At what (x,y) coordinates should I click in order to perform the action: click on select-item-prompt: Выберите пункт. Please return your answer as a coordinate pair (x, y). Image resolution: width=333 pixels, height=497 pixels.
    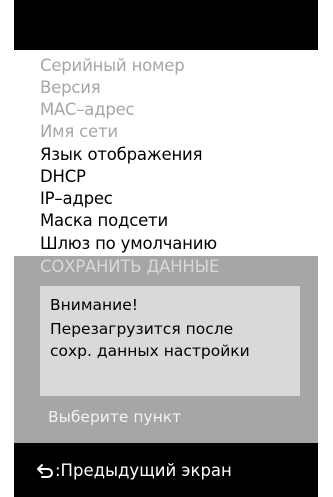
    Looking at the image, I should click on (166, 418).